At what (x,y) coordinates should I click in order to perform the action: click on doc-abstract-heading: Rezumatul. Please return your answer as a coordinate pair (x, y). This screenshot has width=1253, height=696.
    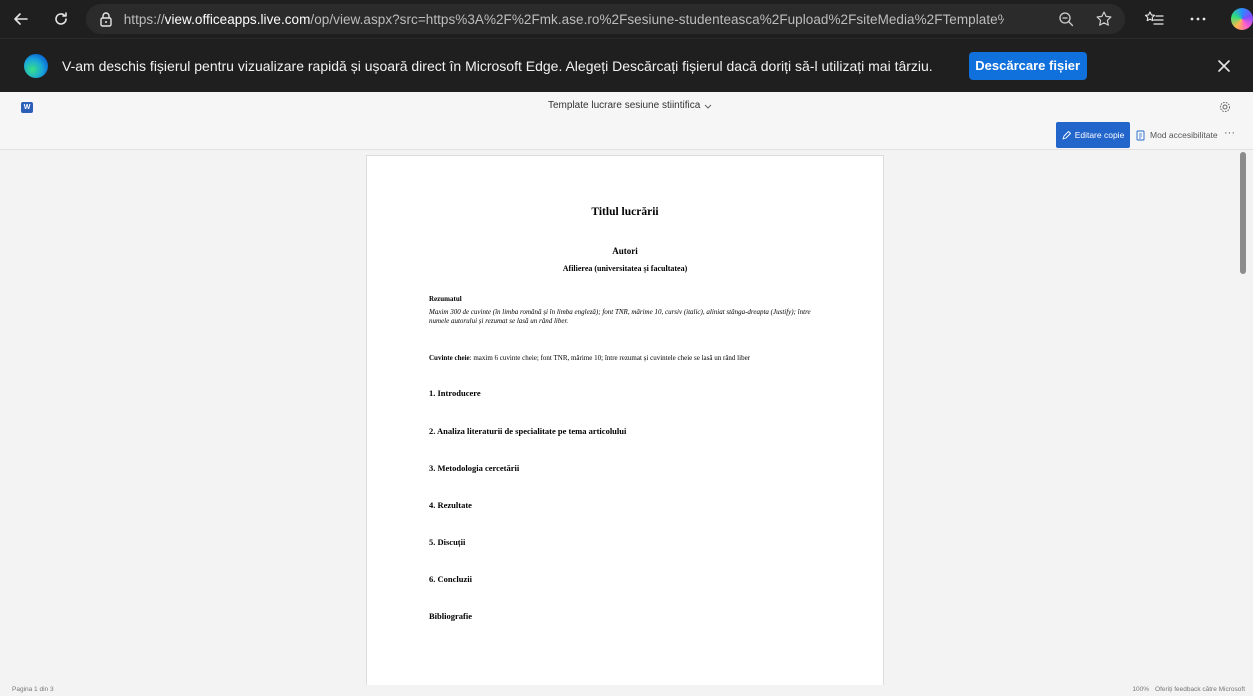
    Looking at the image, I should click on (445, 299).